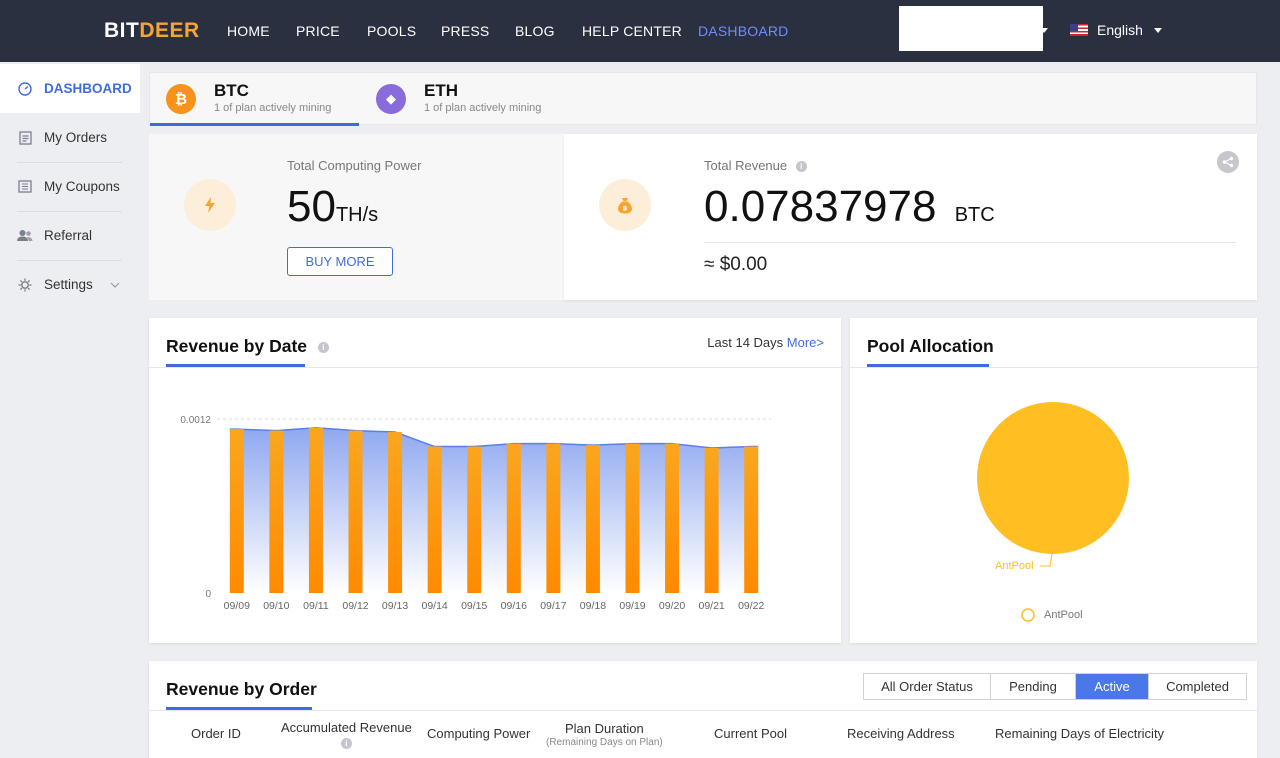 The width and height of the screenshot is (1280, 758). What do you see at coordinates (743, 31) in the screenshot?
I see `nav-dashboard: DASHBOARD` at bounding box center [743, 31].